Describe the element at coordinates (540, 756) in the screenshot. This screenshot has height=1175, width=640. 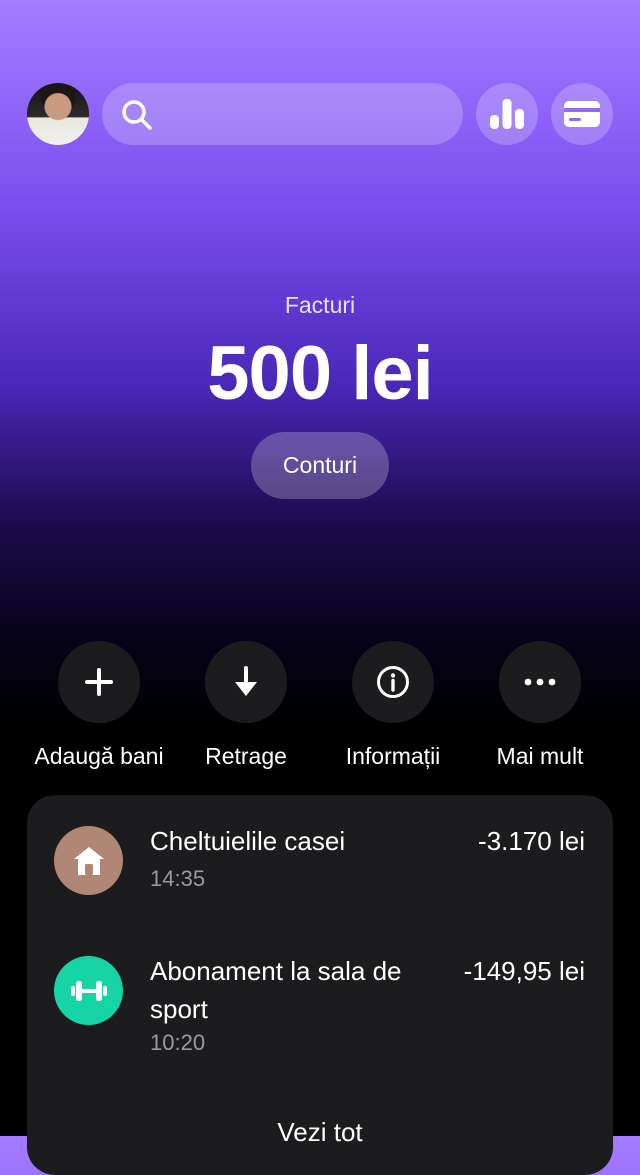
I see `action-label: Mai mult` at that location.